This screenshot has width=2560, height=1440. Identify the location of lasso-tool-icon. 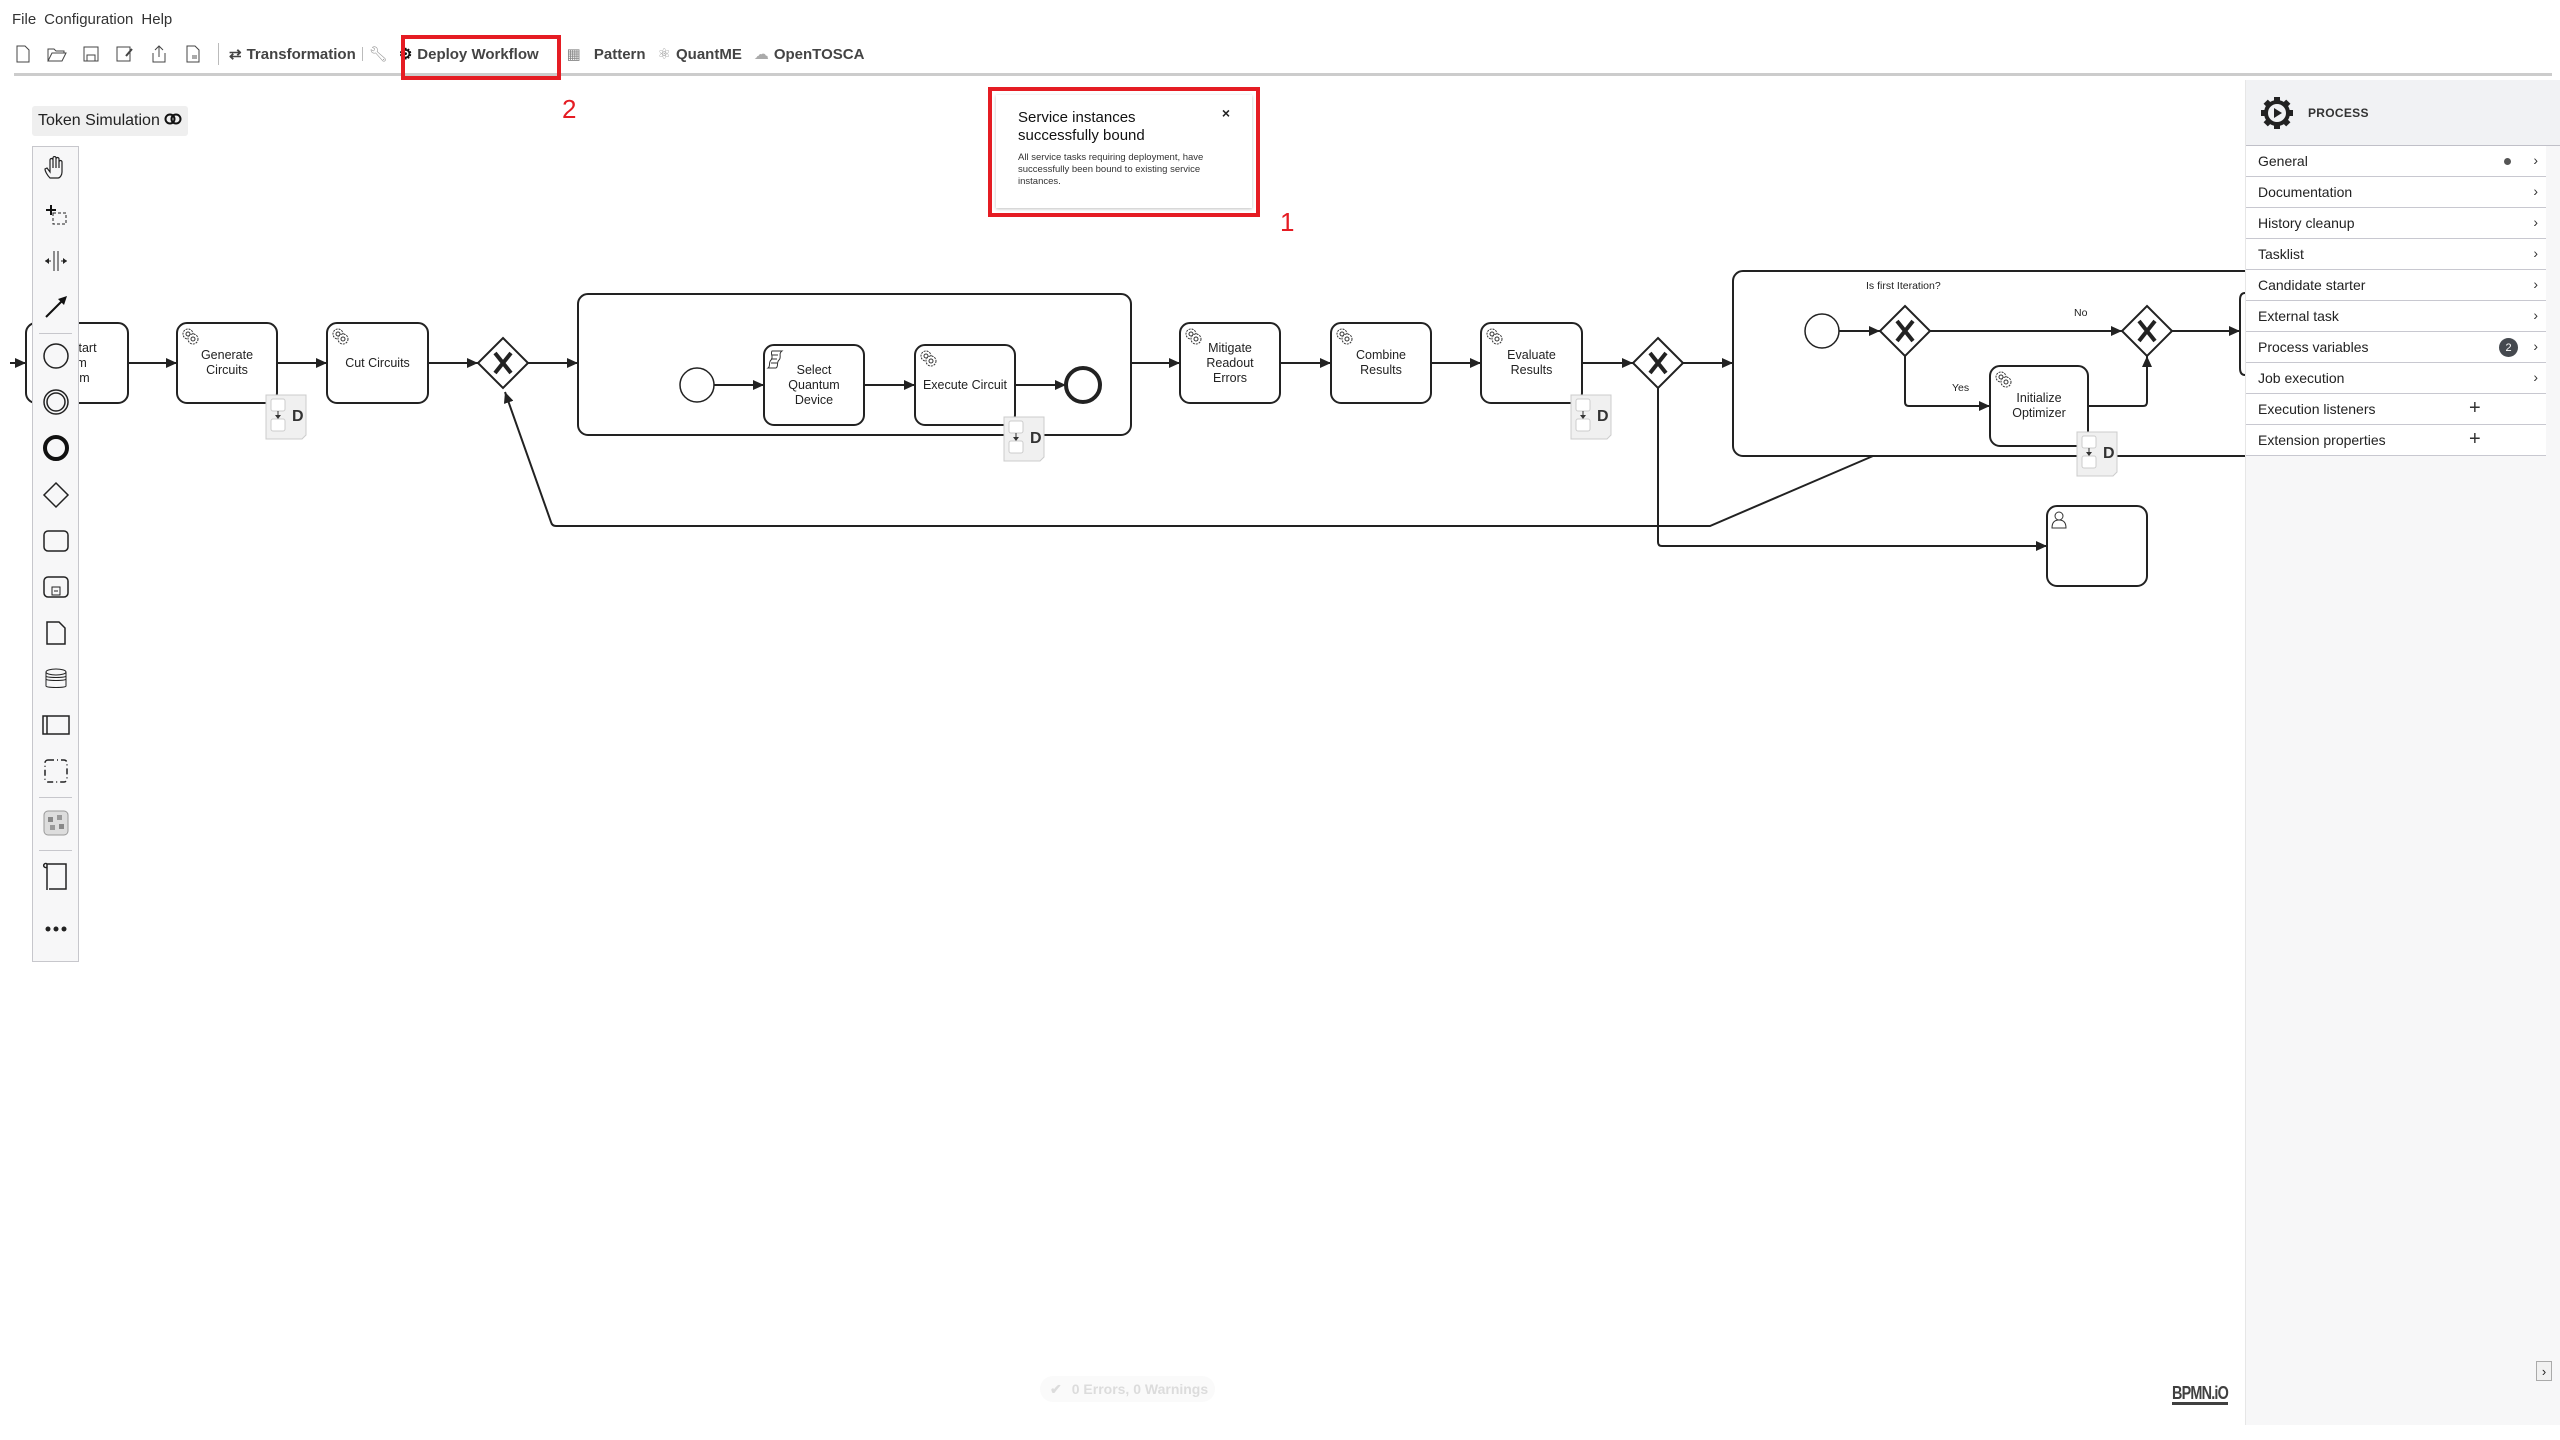
(55, 215).